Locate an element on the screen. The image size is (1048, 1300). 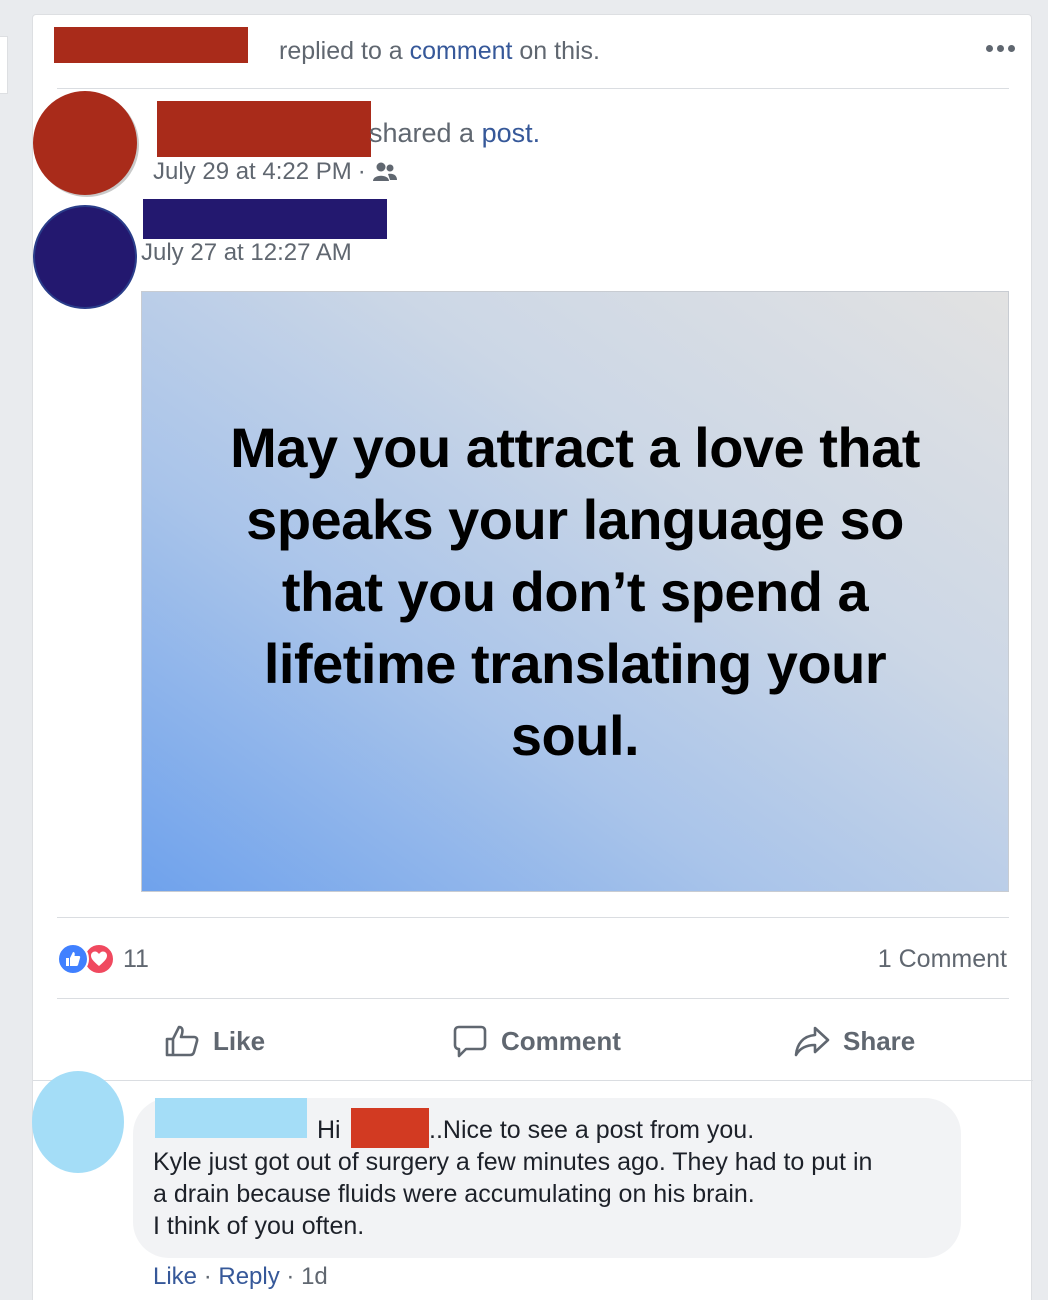
comment-greeting: Hi is located at coordinates (329, 1130).